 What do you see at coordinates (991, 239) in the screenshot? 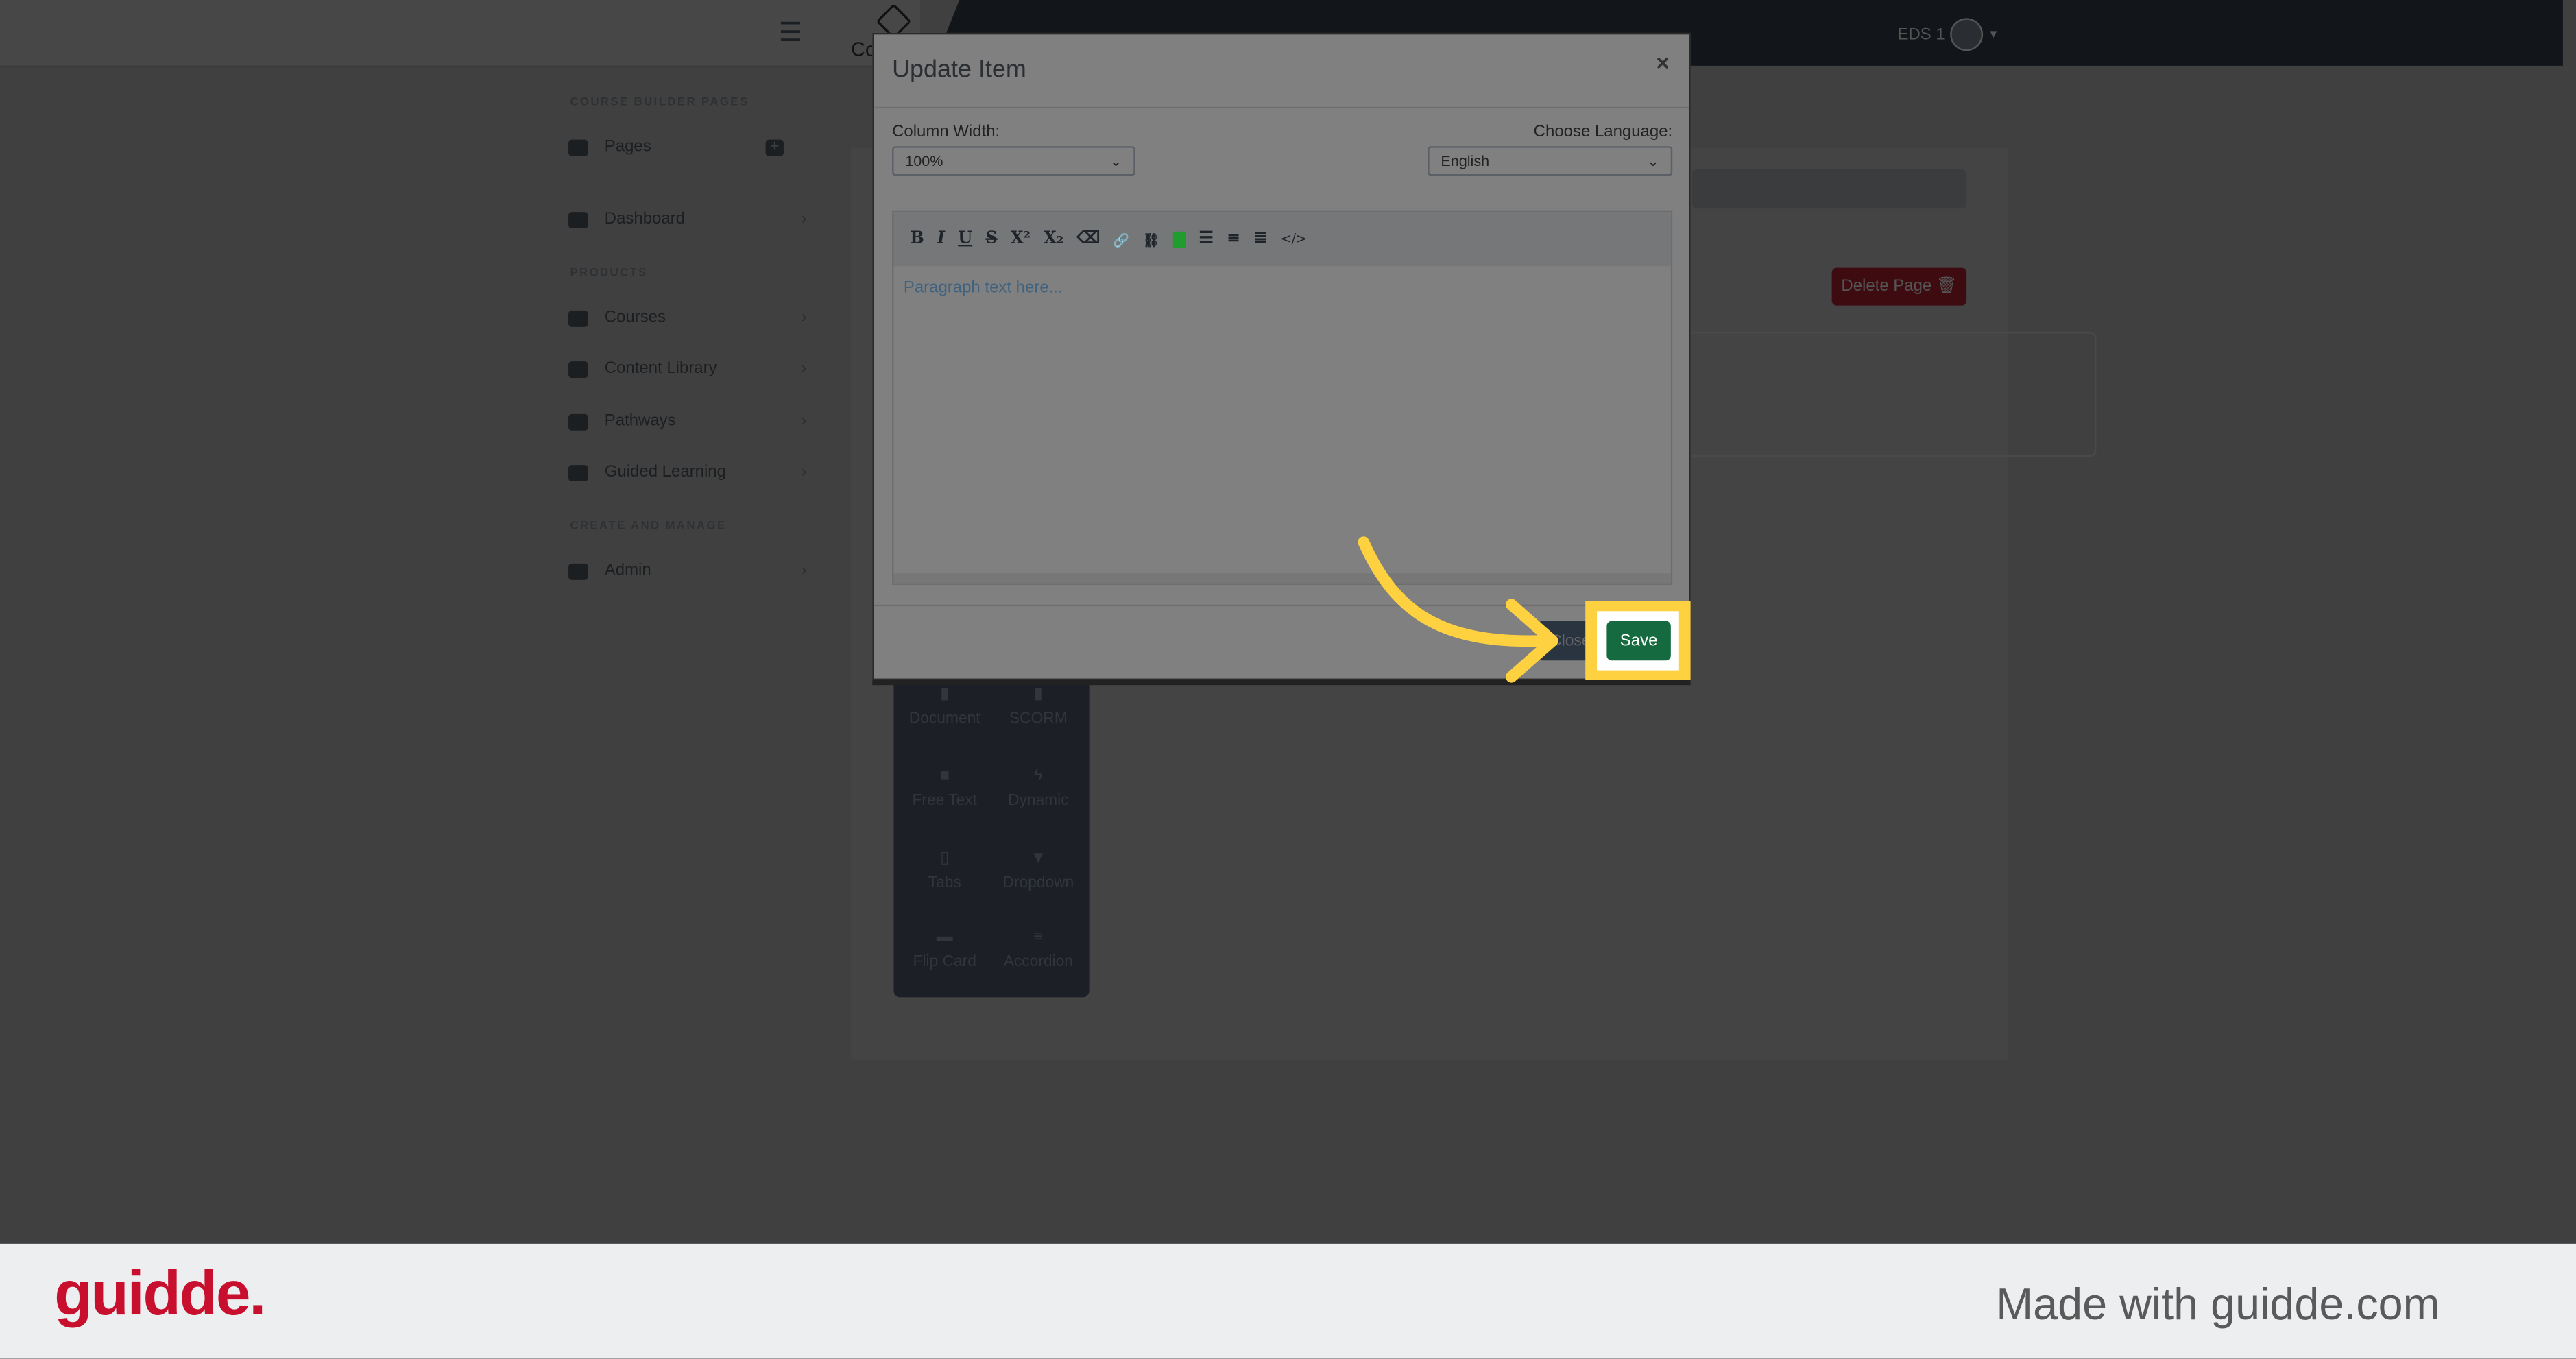
I see `strikethrough-icon: S` at bounding box center [991, 239].